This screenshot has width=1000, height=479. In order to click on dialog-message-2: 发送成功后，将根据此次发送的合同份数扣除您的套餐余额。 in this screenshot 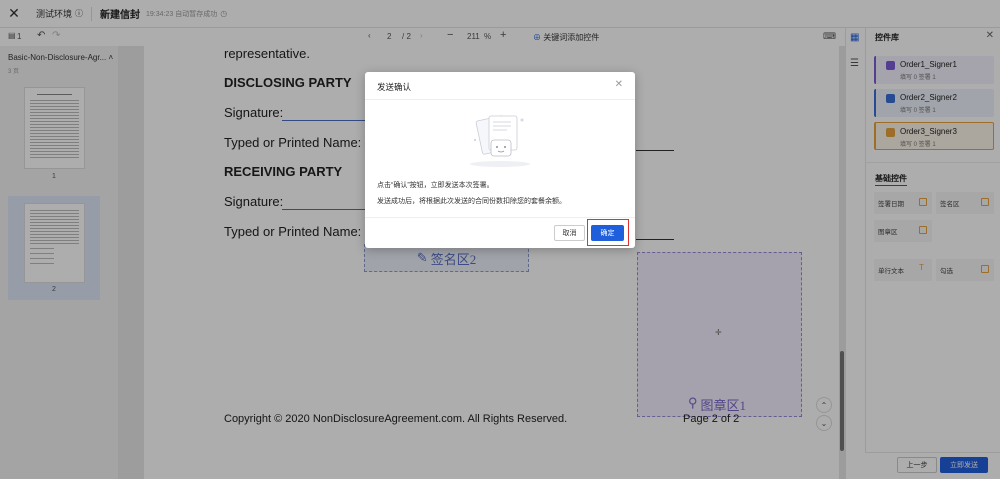, I will do `click(471, 201)`.